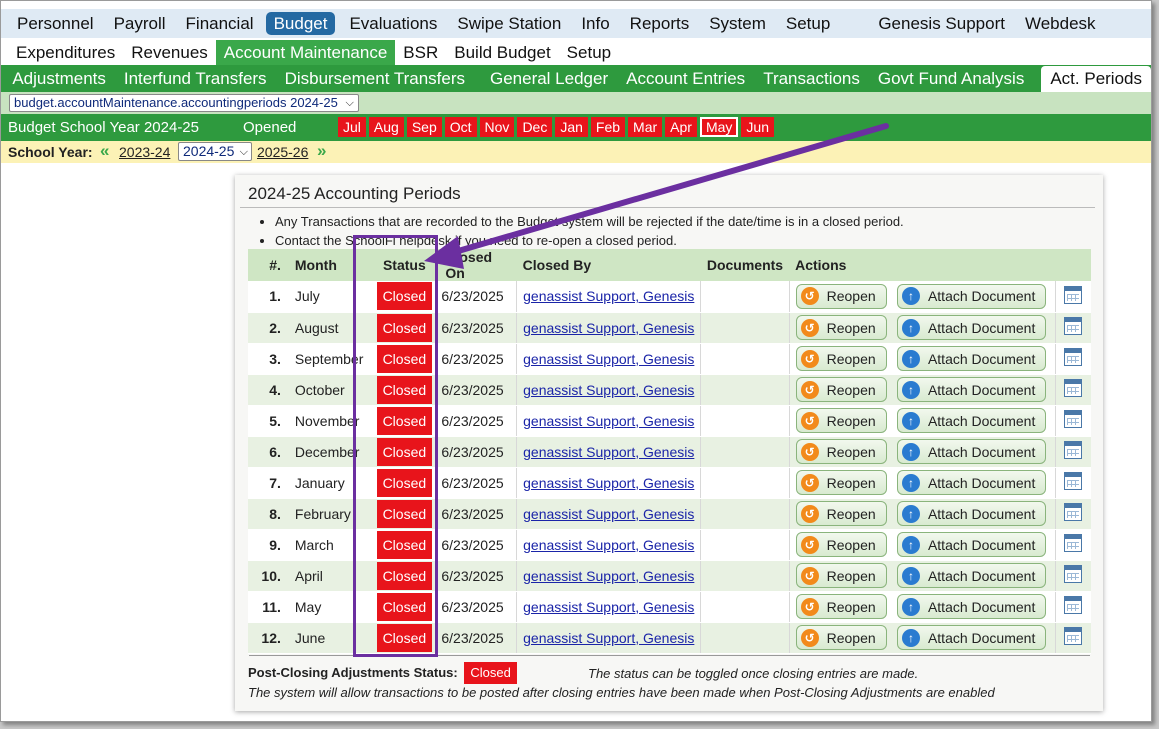  What do you see at coordinates (685, 78) in the screenshot?
I see `tab-account-entries: Account Entries` at bounding box center [685, 78].